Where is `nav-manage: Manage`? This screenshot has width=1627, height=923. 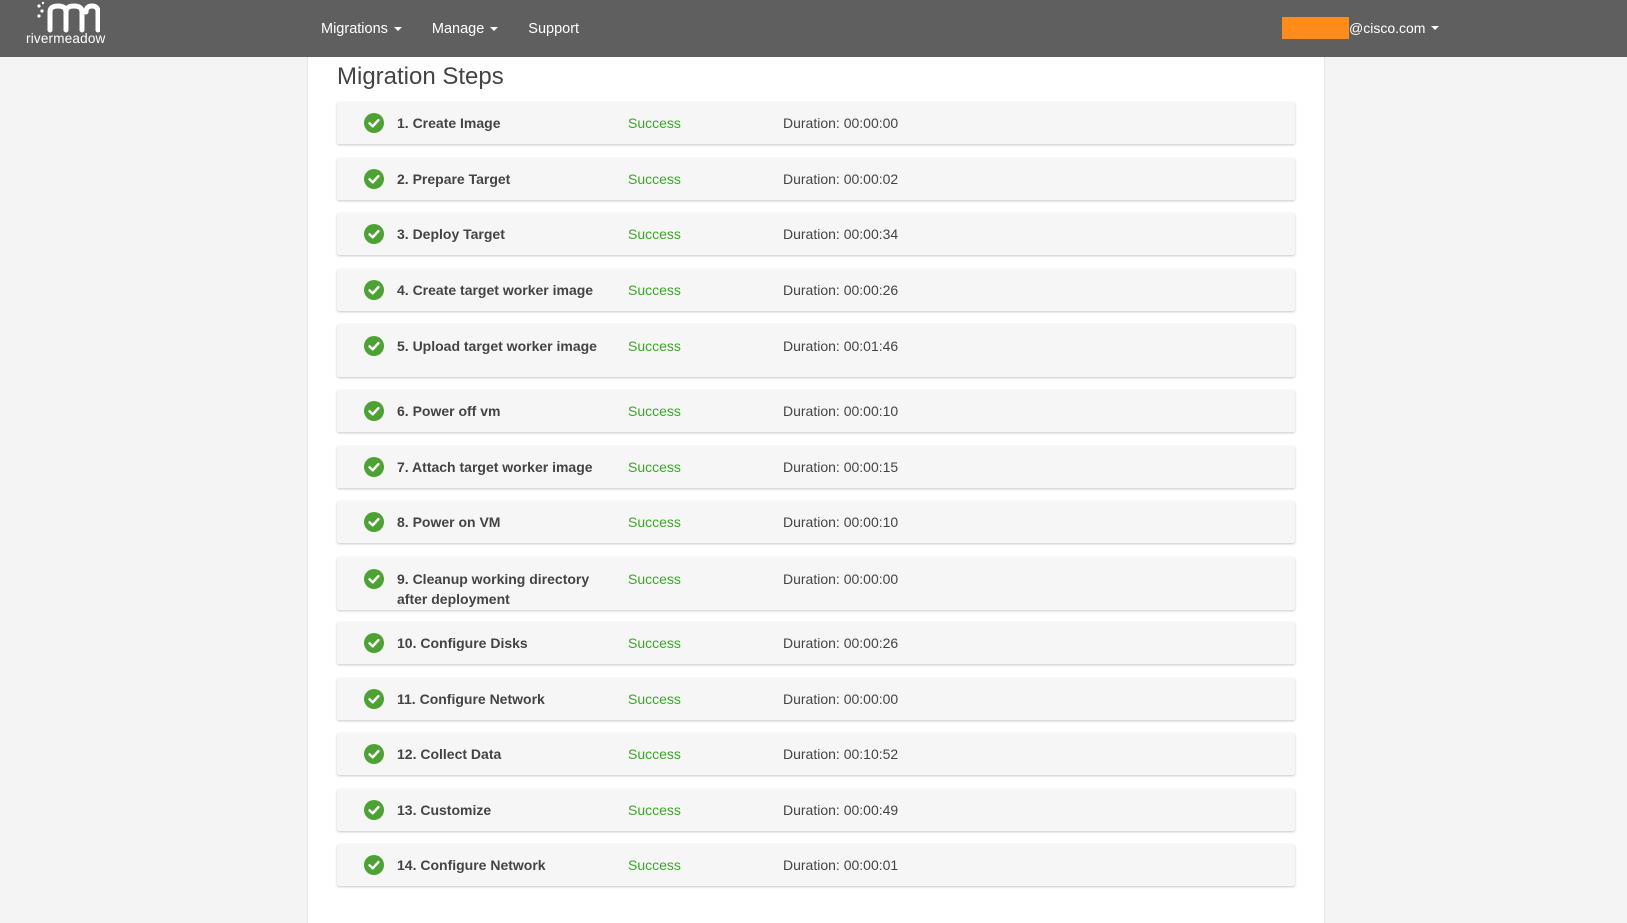 nav-manage: Manage is located at coordinates (465, 28).